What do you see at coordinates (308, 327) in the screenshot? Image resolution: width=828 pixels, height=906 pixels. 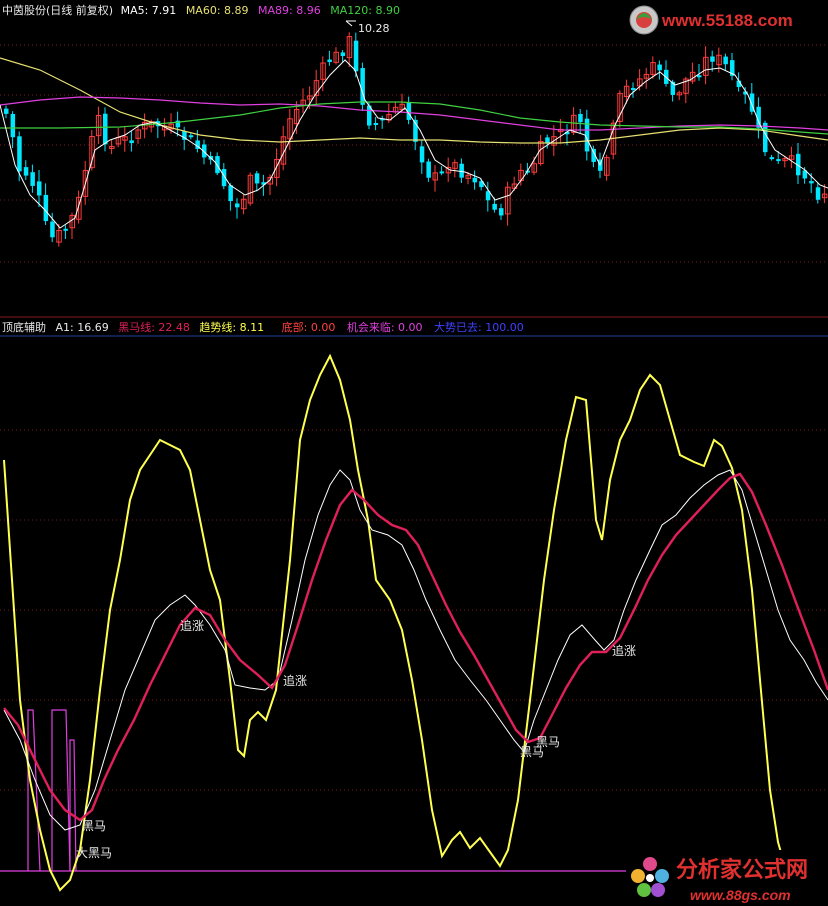 I see `dibu-value: 底部: 0.00` at bounding box center [308, 327].